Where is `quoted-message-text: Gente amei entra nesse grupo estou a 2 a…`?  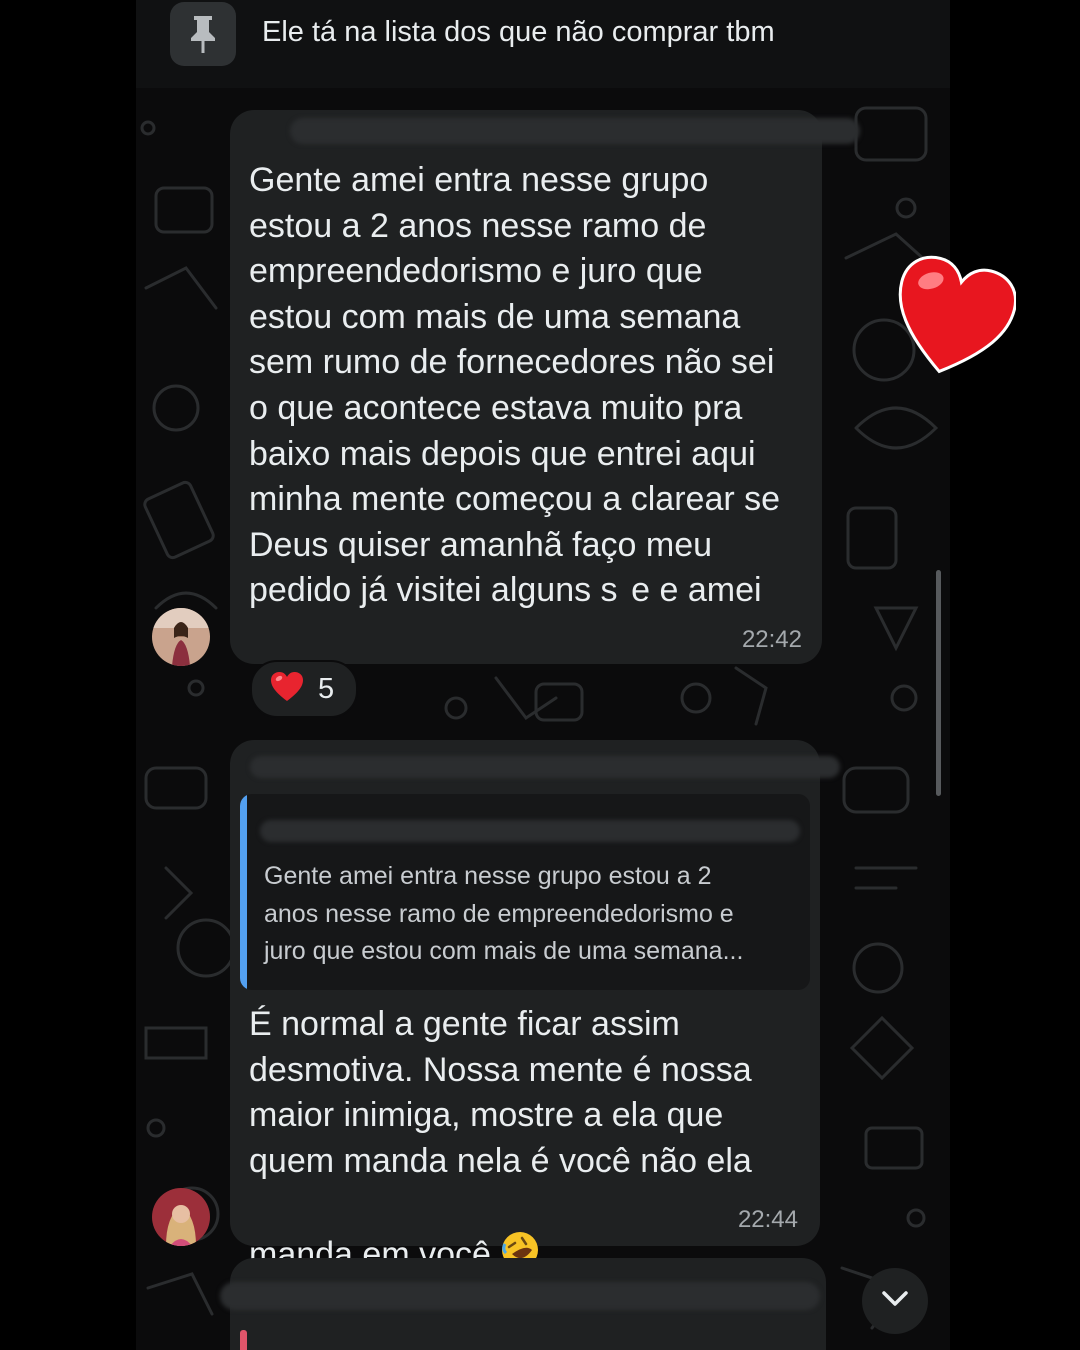 quoted-message-text: Gente amei entra nesse grupo estou a 2 a… is located at coordinates (504, 913).